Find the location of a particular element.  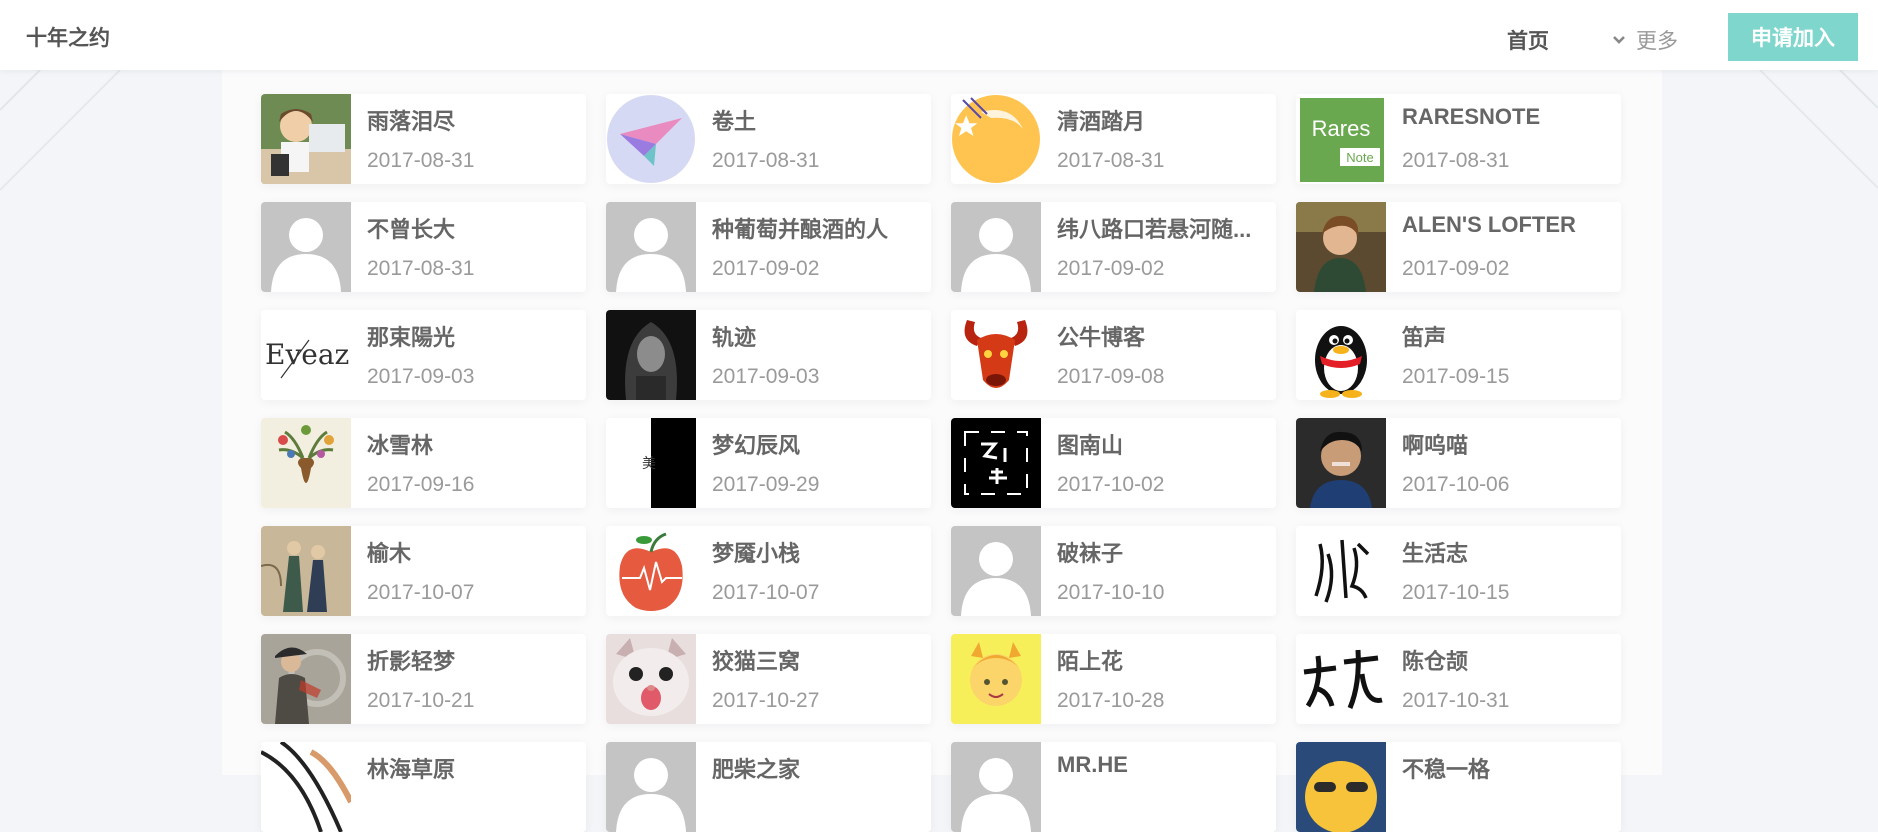

member-name: 梦魇小栈 is located at coordinates (817, 552).